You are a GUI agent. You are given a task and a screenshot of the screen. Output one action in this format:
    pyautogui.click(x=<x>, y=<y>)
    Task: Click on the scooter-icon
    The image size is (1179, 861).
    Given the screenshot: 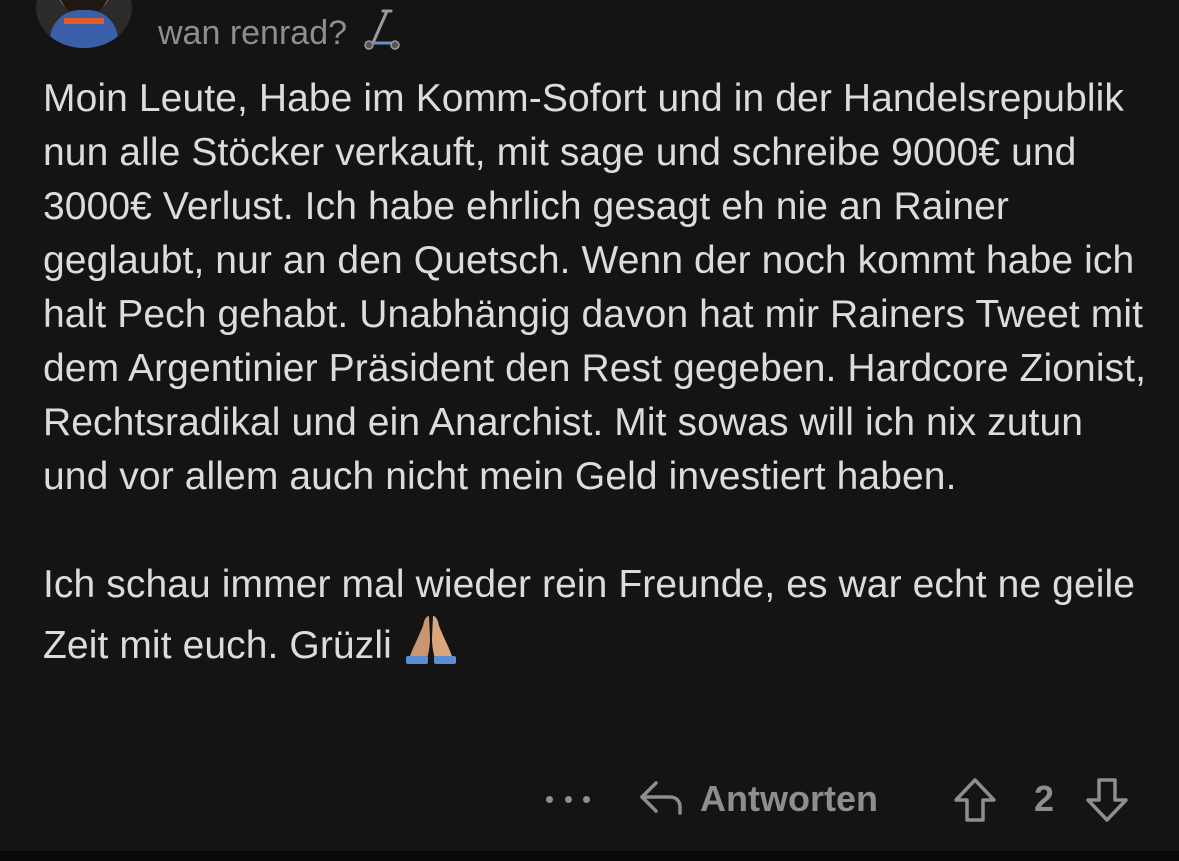 What is the action you would take?
    pyautogui.click(x=381, y=33)
    